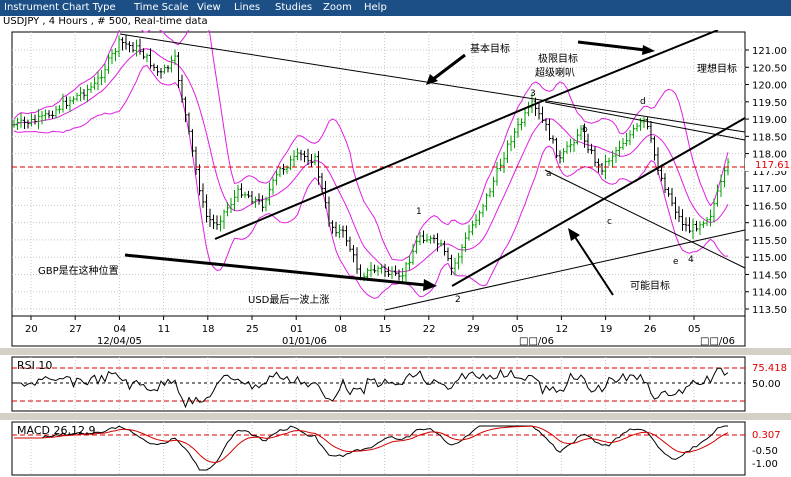  I want to click on menu-studies: Studies, so click(293, 7).